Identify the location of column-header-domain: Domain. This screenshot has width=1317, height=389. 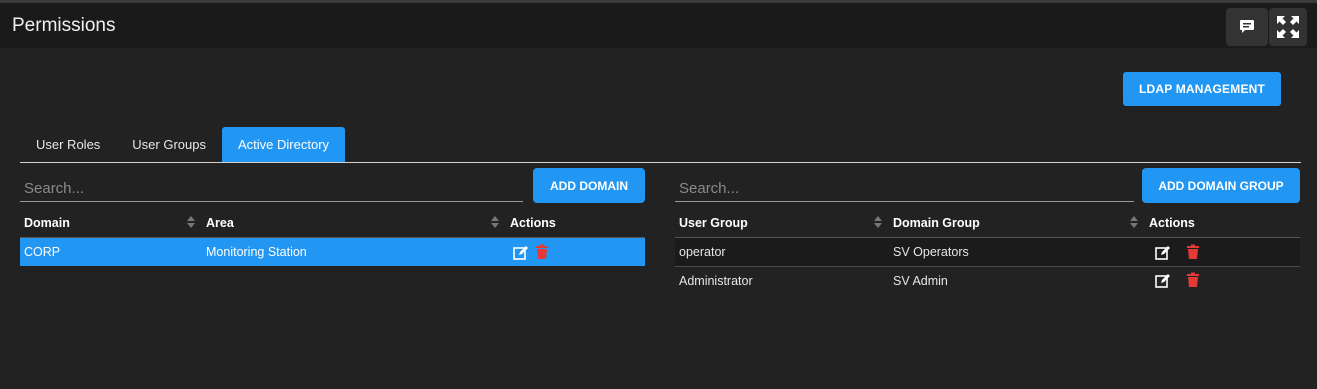
(45, 222).